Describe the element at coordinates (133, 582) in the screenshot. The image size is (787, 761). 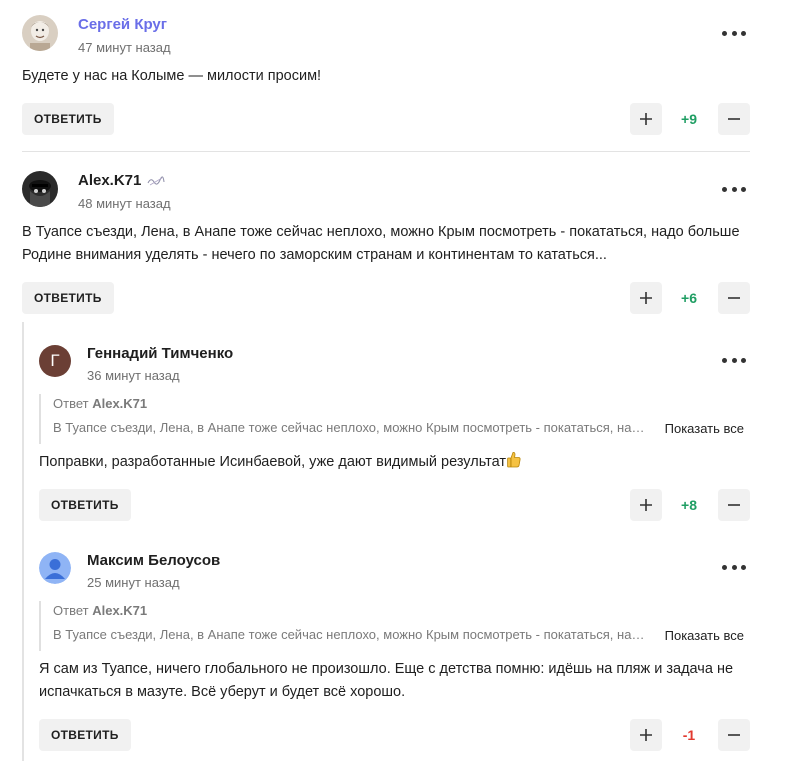
I see `comment-time: 25 минут назад` at that location.